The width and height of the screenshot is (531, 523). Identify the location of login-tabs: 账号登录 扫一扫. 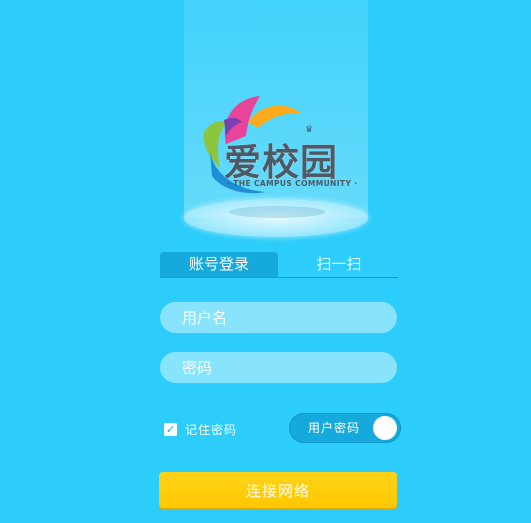
(279, 265).